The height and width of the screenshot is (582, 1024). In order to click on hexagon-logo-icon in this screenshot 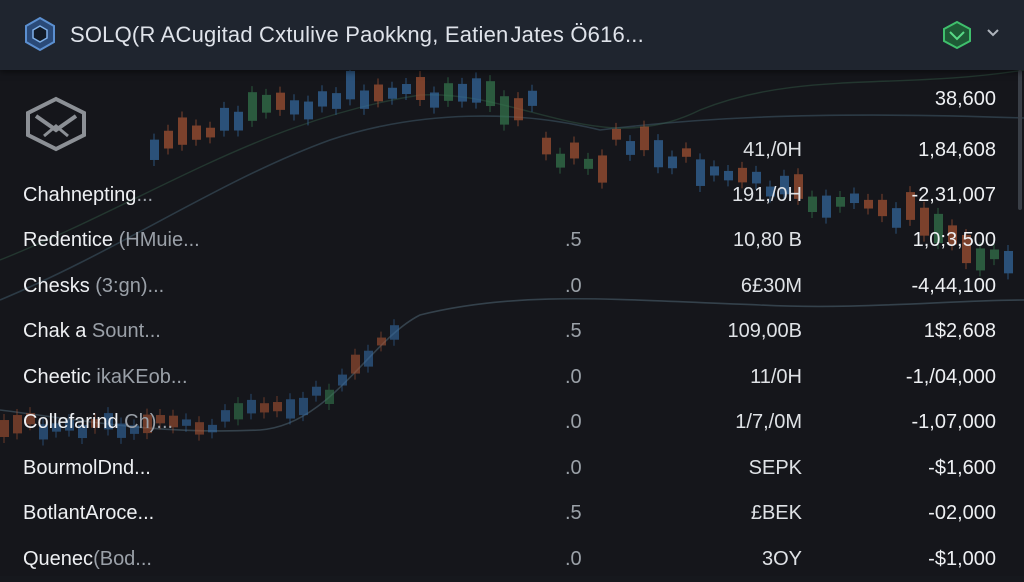, I will do `click(40, 34)`.